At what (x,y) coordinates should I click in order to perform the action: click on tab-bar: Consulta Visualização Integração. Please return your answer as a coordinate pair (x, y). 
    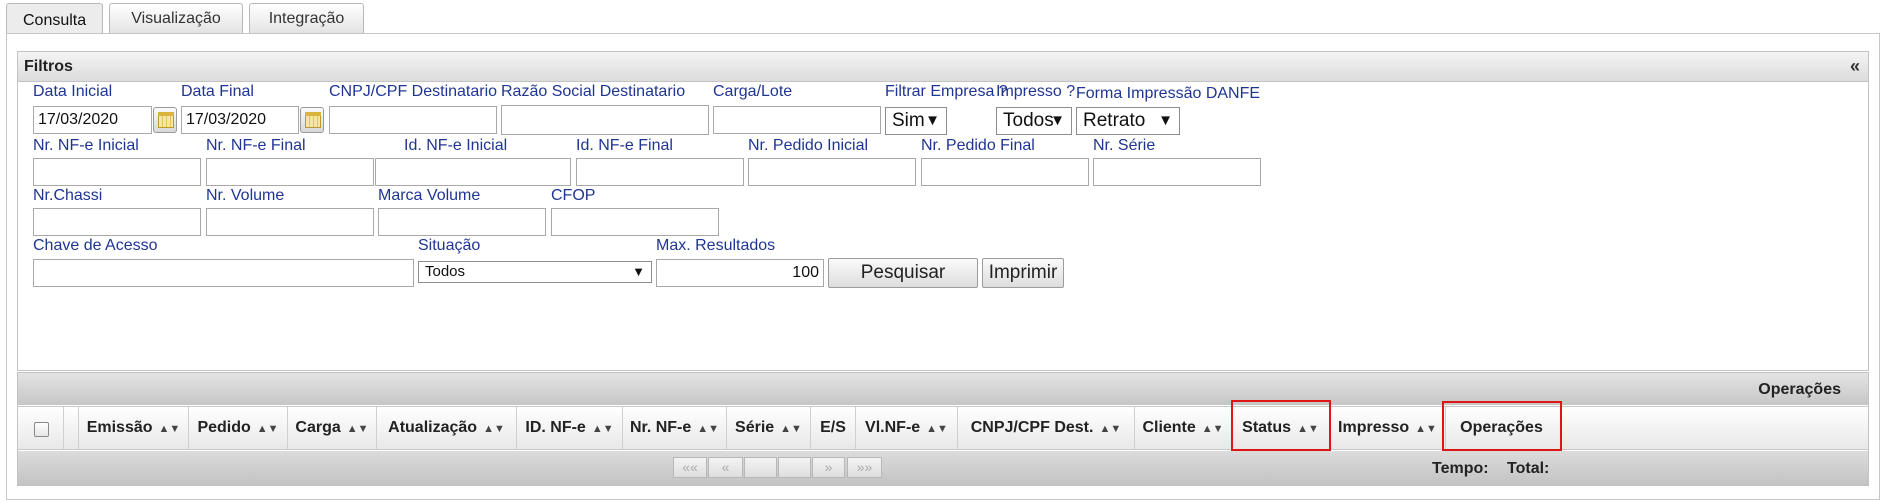
    Looking at the image, I should click on (188, 20).